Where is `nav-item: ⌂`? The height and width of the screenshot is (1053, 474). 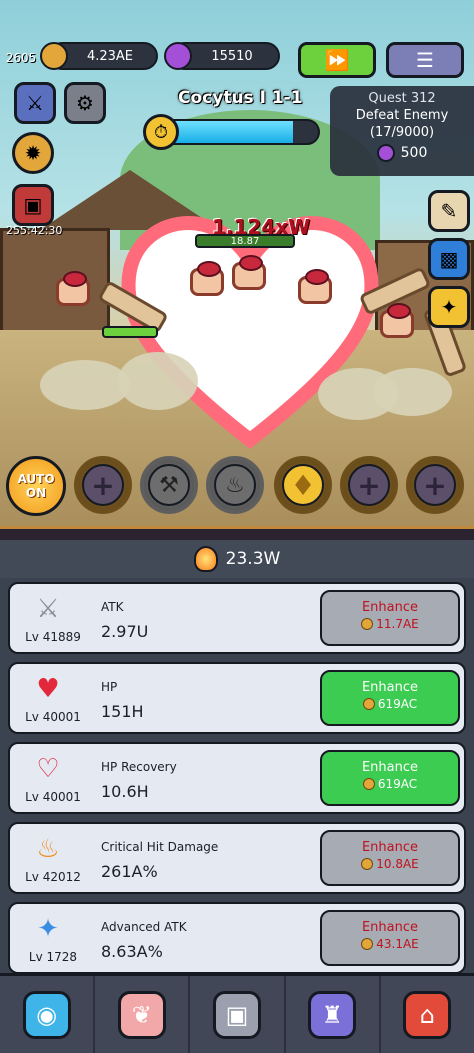
nav-item: ⌂ is located at coordinates (427, 1014).